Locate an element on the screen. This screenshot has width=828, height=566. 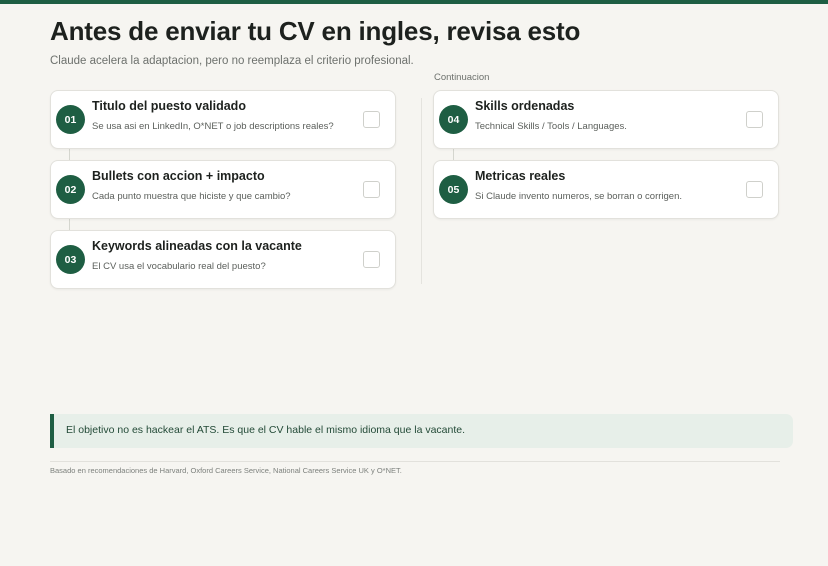
item-title: Skills ordenadas is located at coordinates (525, 106).